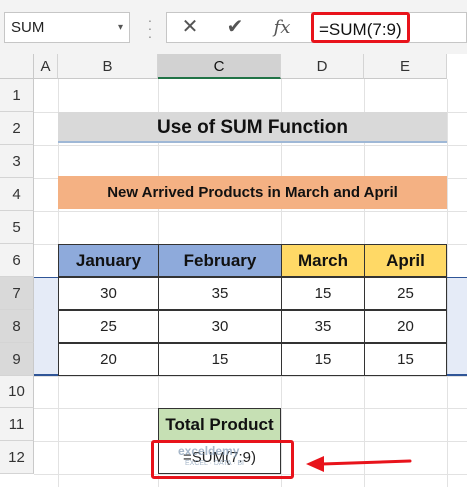  What do you see at coordinates (17, 293) in the screenshot?
I see `row-header-7: 7` at bounding box center [17, 293].